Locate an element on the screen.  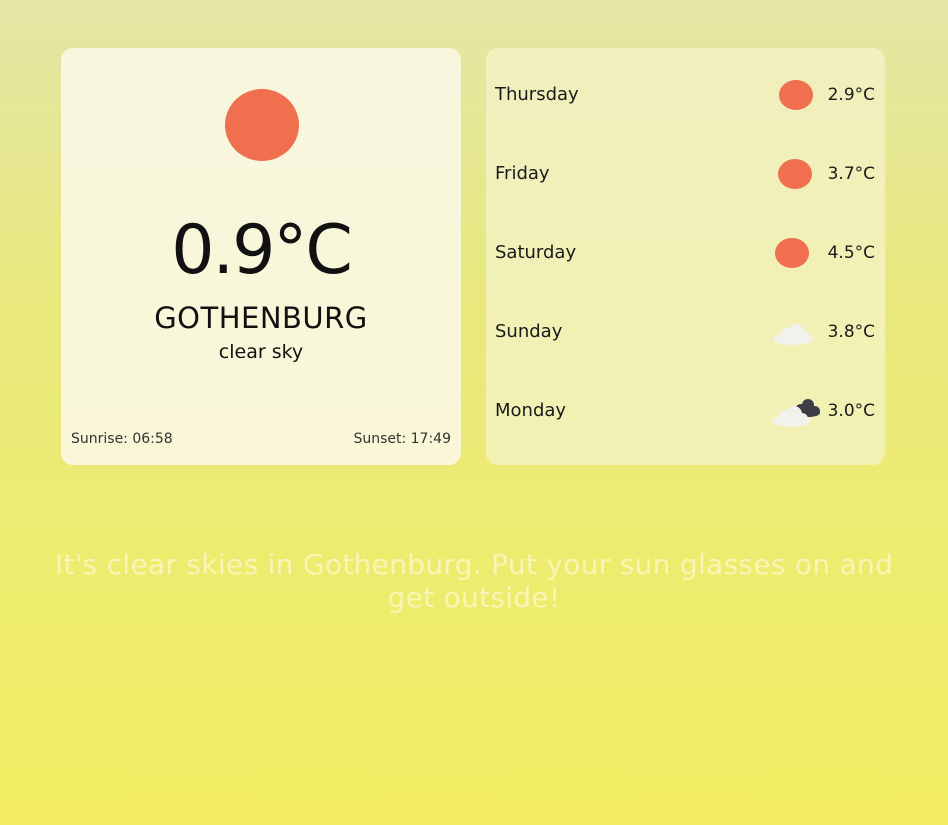
forecast-day-label: Monday is located at coordinates (531, 410).